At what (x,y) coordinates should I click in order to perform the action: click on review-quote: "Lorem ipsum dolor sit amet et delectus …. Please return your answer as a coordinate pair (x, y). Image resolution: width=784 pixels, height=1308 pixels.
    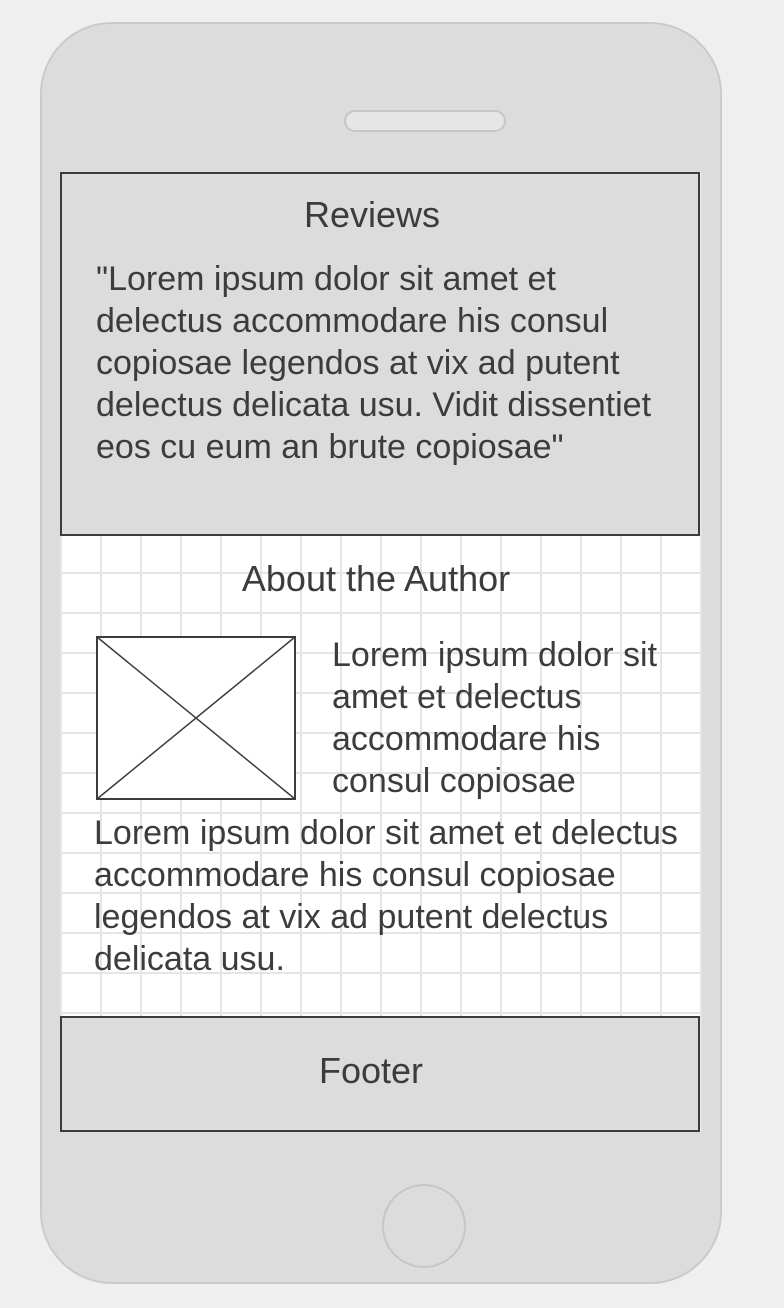
    Looking at the image, I should click on (374, 363).